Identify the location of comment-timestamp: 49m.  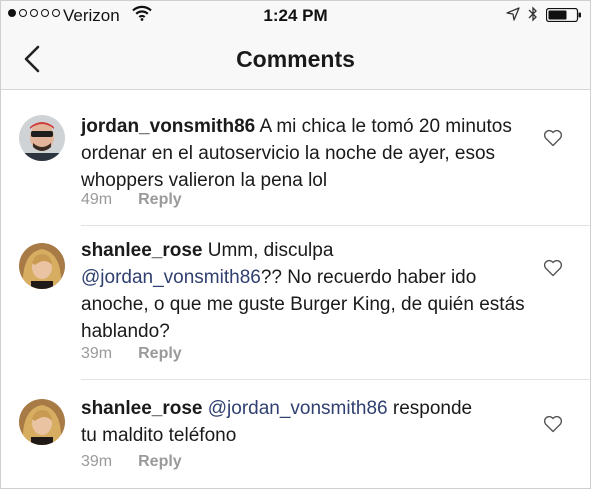
(97, 199).